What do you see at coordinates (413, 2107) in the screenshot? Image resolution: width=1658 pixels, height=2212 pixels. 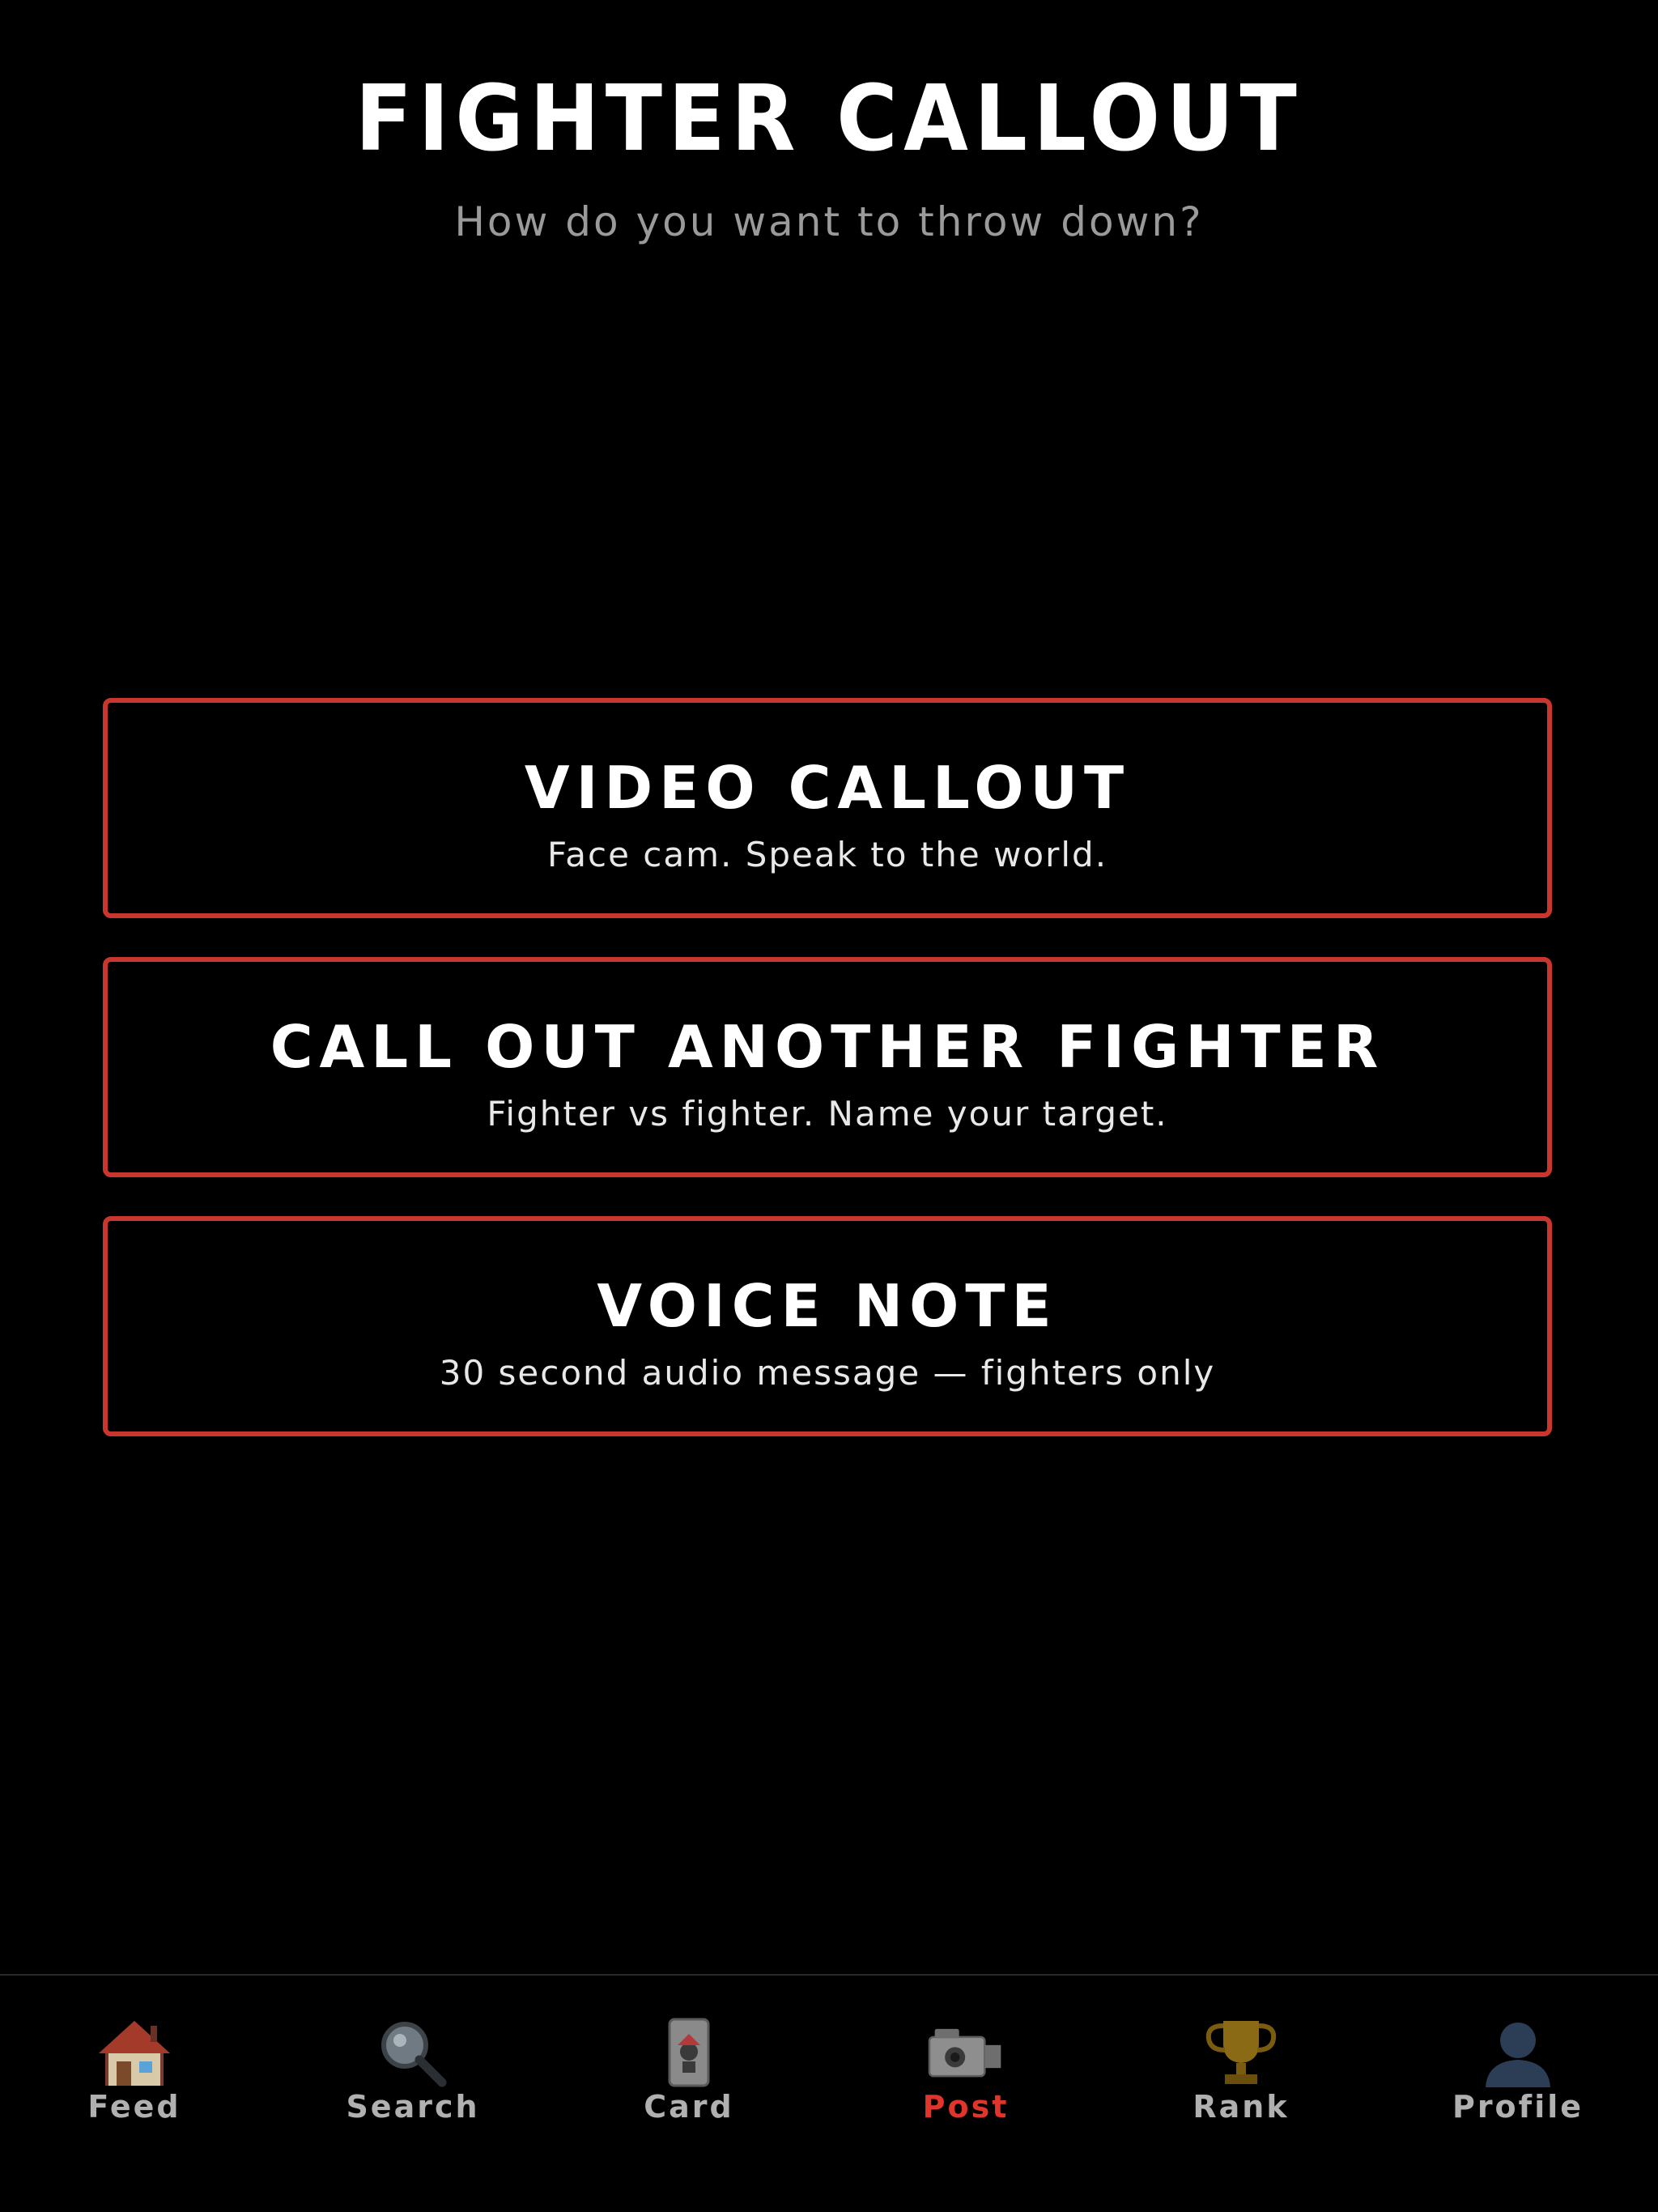 I see `tab-label: Search` at bounding box center [413, 2107].